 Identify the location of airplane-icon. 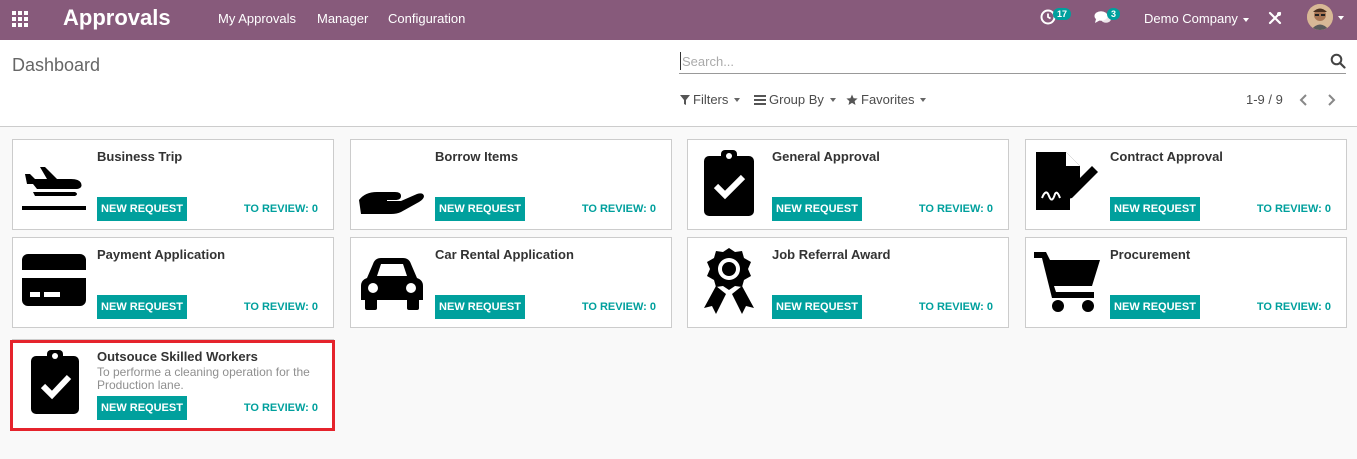
(54, 188).